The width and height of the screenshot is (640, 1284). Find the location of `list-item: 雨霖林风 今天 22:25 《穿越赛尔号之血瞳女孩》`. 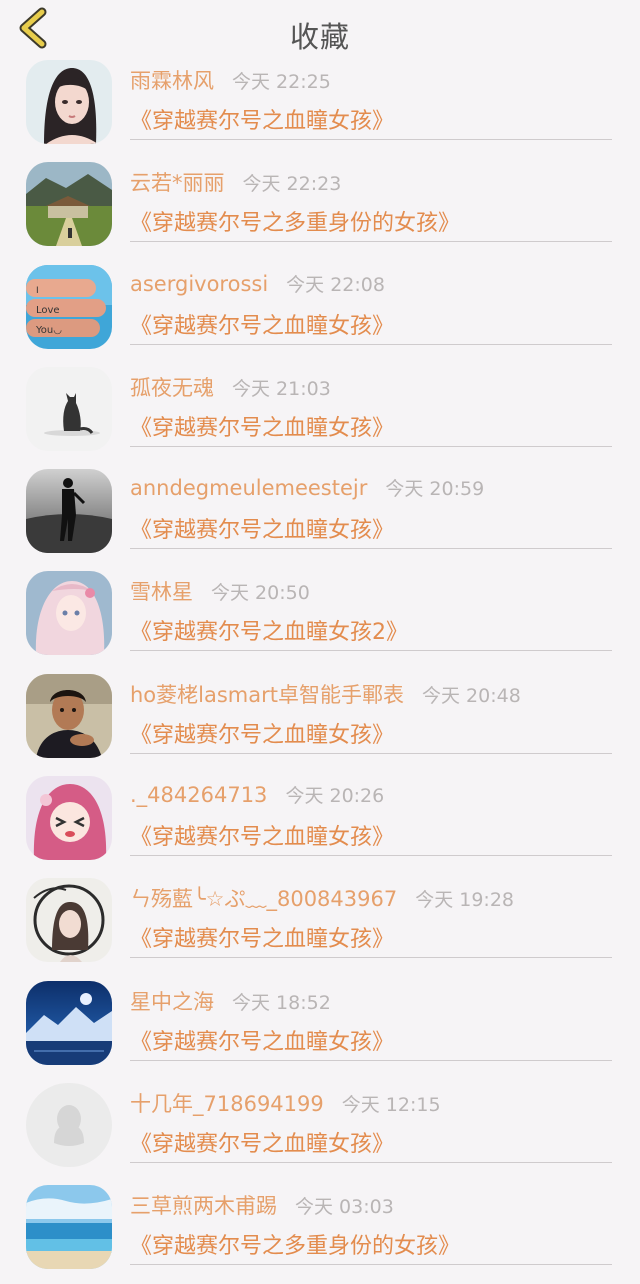

list-item: 雨霖林风 今天 22:25 《穿越赛尔号之血瞳女孩》 is located at coordinates (320, 107).